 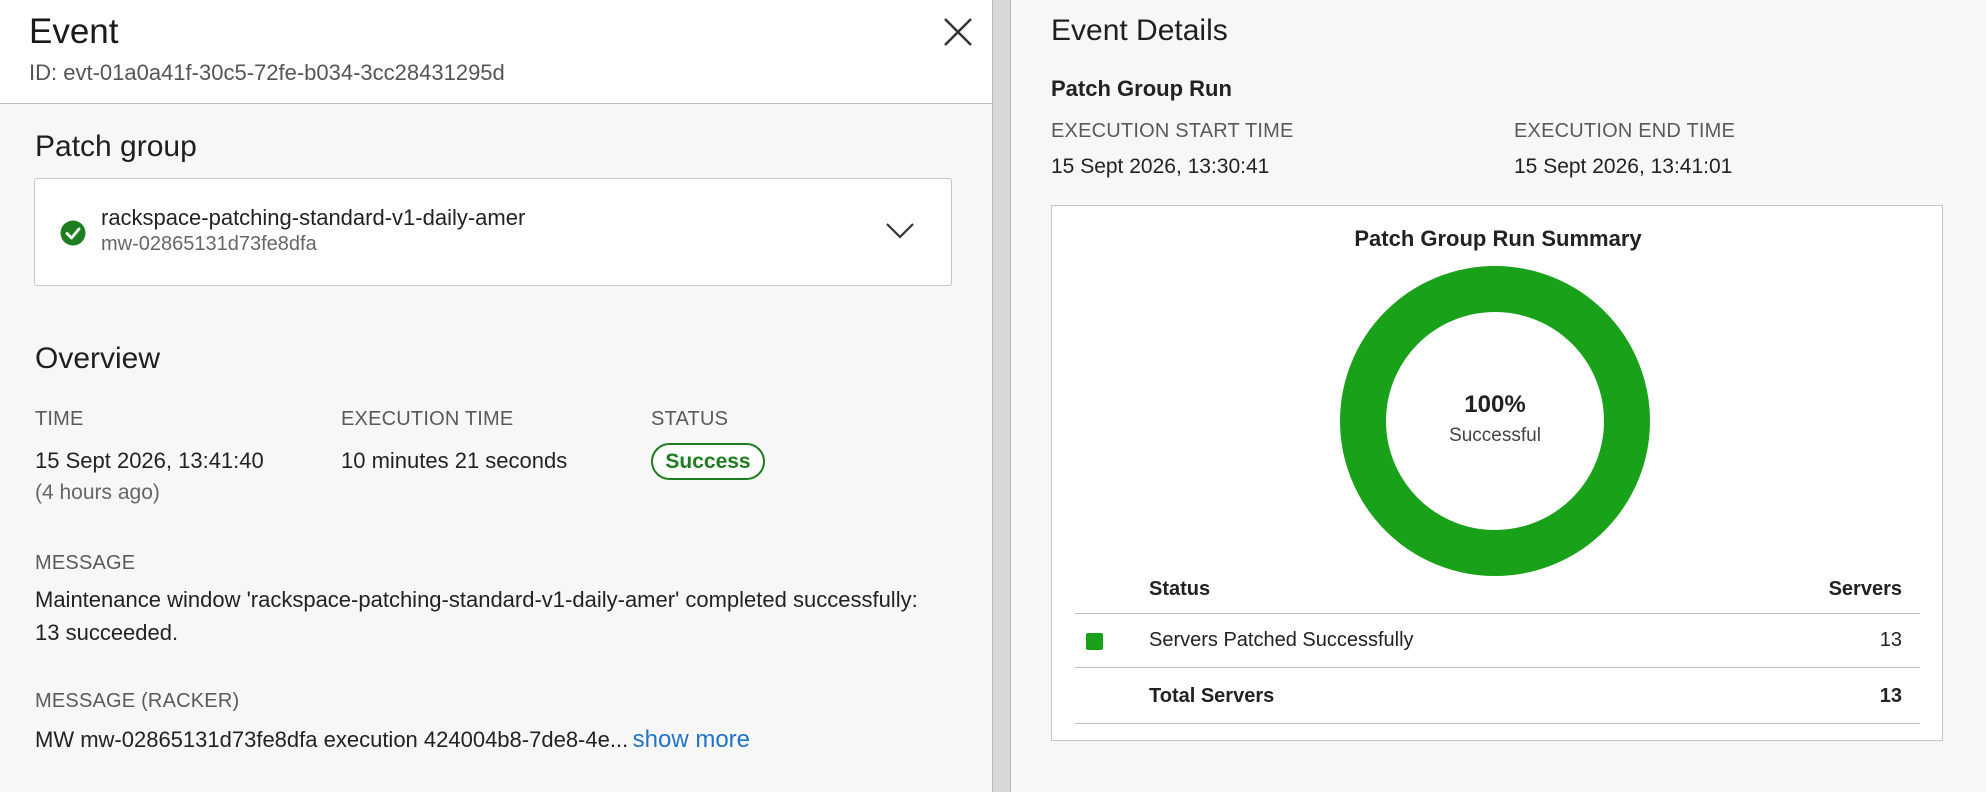 What do you see at coordinates (116, 146) in the screenshot?
I see `patch-group-title: Patch group` at bounding box center [116, 146].